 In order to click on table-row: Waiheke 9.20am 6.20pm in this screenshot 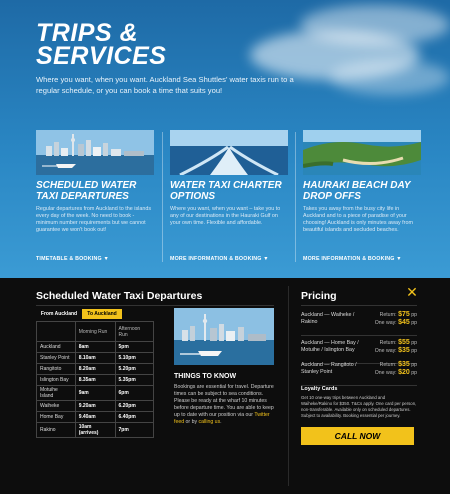, I will do `click(95, 406)`.